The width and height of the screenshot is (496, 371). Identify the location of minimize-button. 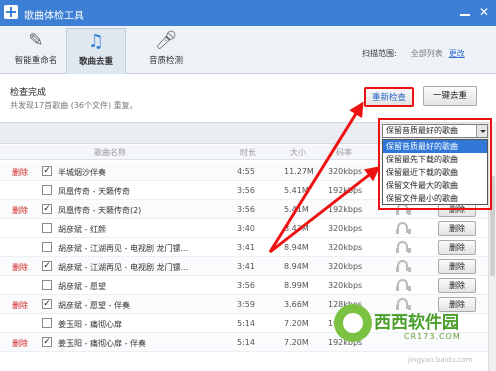
(465, 12).